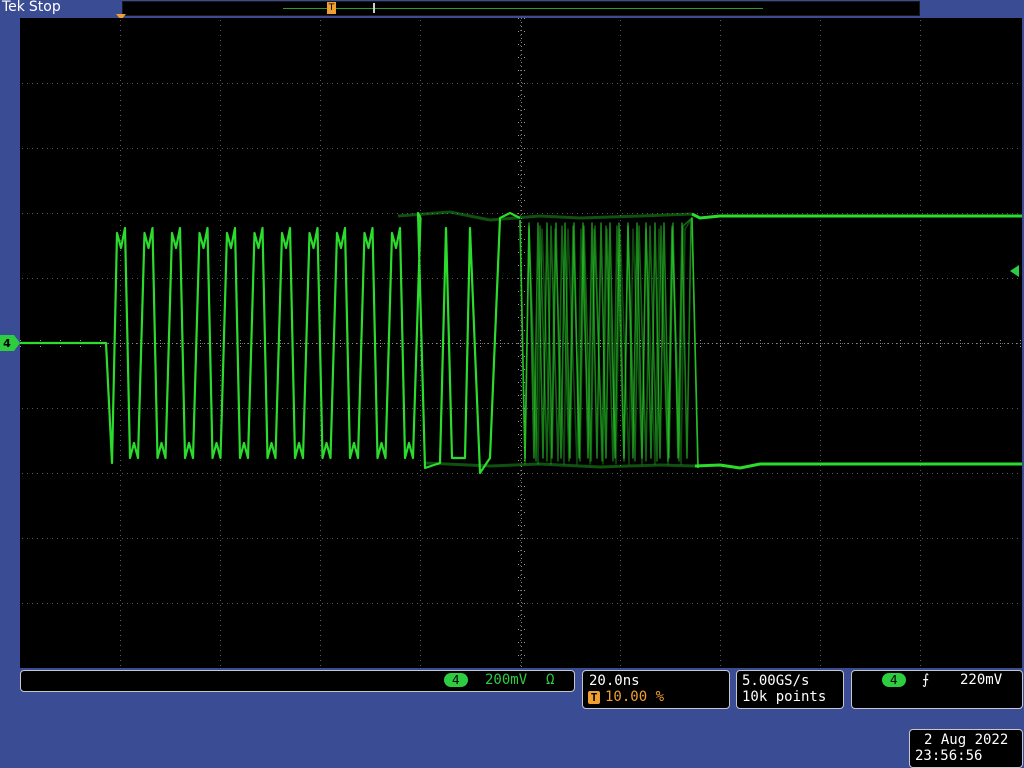 The height and width of the screenshot is (768, 1024). What do you see at coordinates (894, 680) in the screenshot?
I see `trigger-channel-badge: 4` at bounding box center [894, 680].